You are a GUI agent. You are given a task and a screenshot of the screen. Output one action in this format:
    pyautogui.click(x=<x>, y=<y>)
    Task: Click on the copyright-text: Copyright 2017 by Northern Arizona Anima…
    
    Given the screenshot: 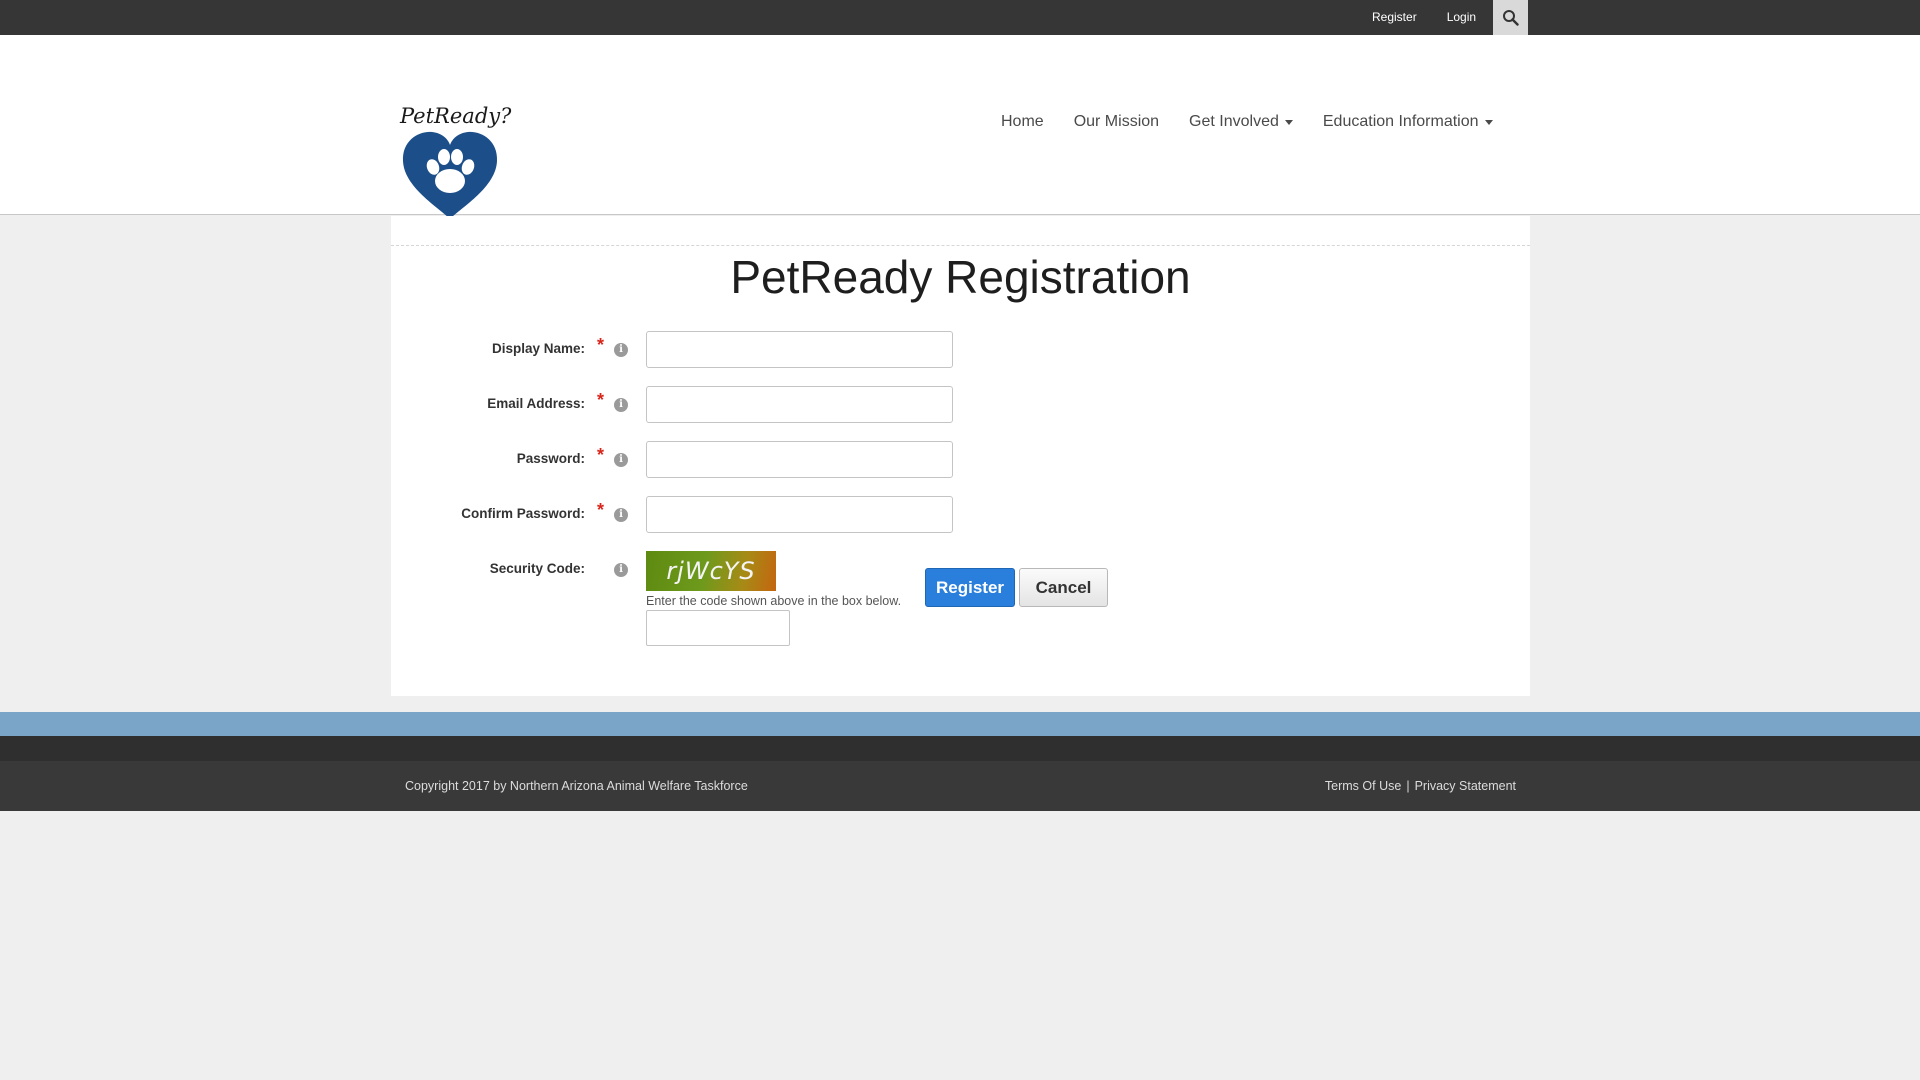 What is the action you would take?
    pyautogui.click(x=576, y=786)
    